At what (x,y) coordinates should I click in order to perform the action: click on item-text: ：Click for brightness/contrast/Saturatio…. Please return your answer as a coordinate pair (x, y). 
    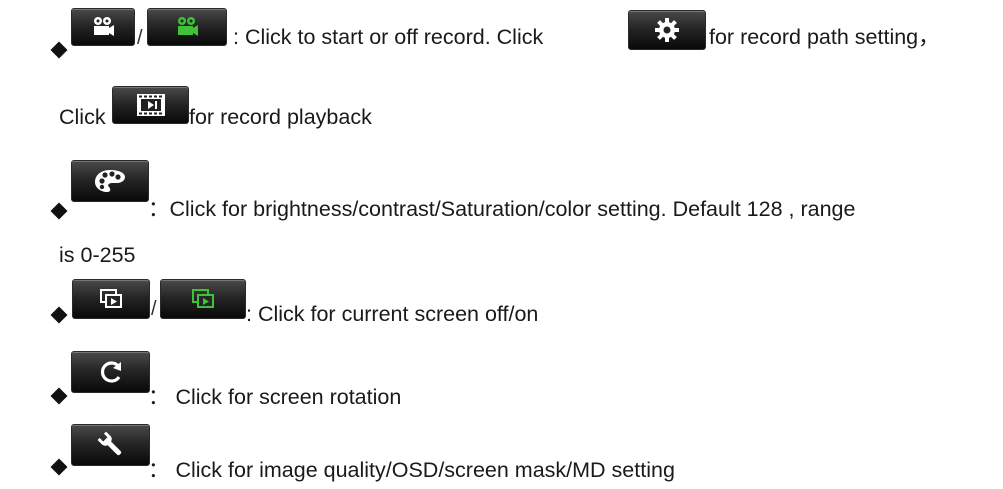
    Looking at the image, I should click on (502, 209).